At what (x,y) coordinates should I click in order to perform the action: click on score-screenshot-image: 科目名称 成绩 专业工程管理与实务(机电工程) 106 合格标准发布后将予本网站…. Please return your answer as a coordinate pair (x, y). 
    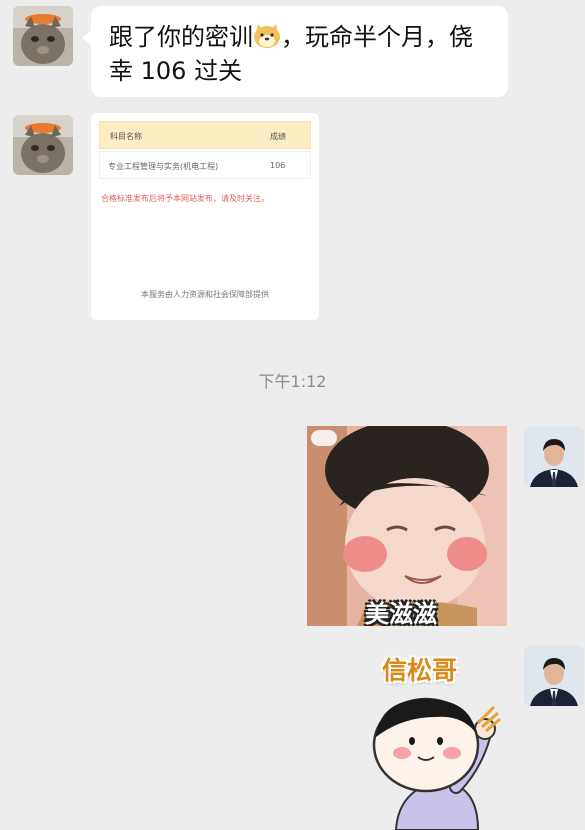
    Looking at the image, I should click on (205, 216).